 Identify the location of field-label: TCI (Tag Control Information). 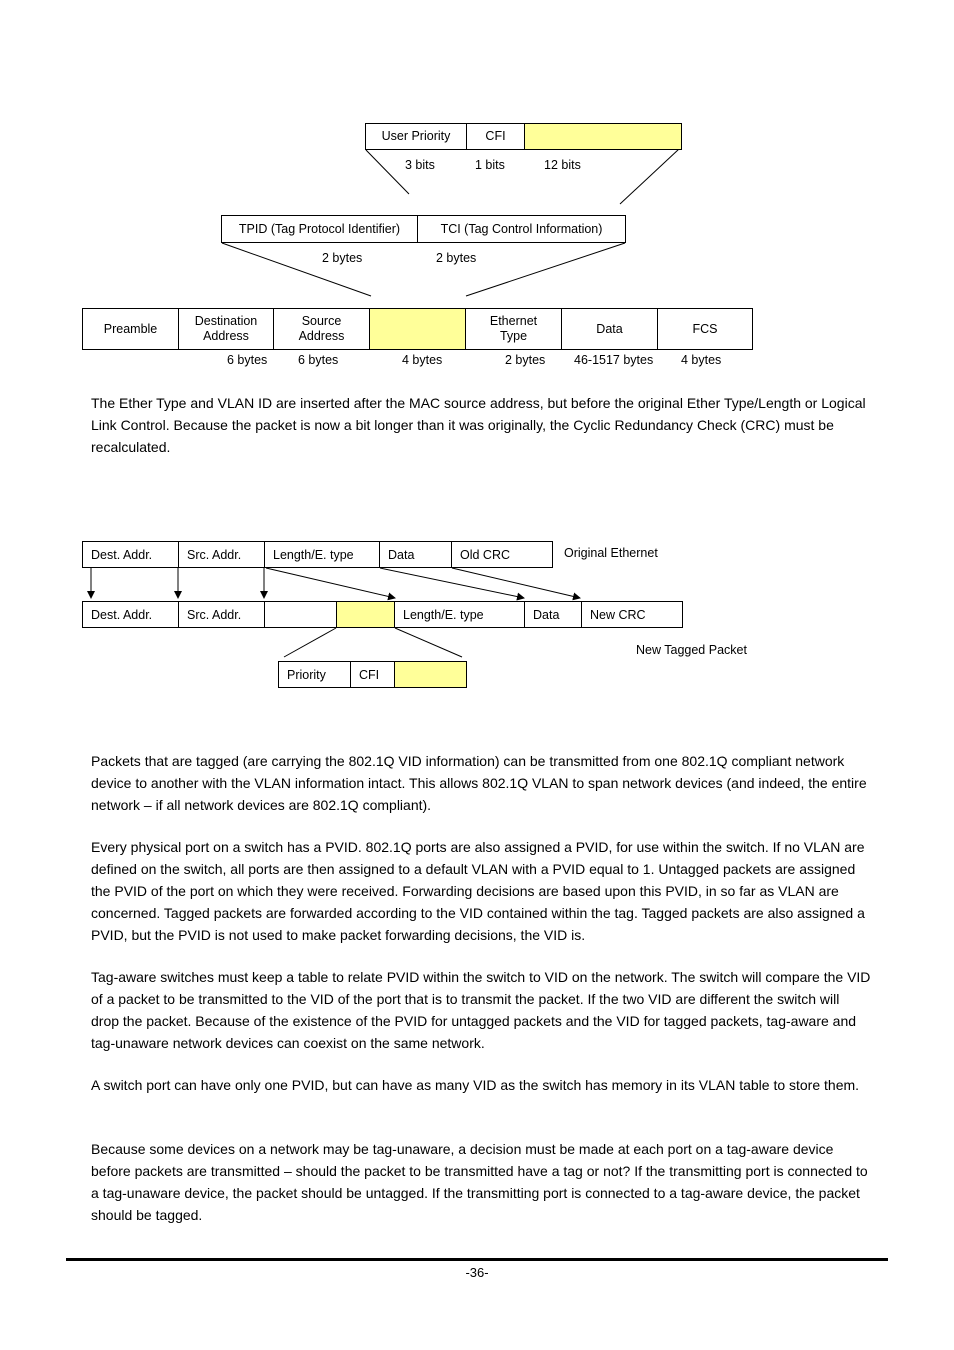
(521, 228).